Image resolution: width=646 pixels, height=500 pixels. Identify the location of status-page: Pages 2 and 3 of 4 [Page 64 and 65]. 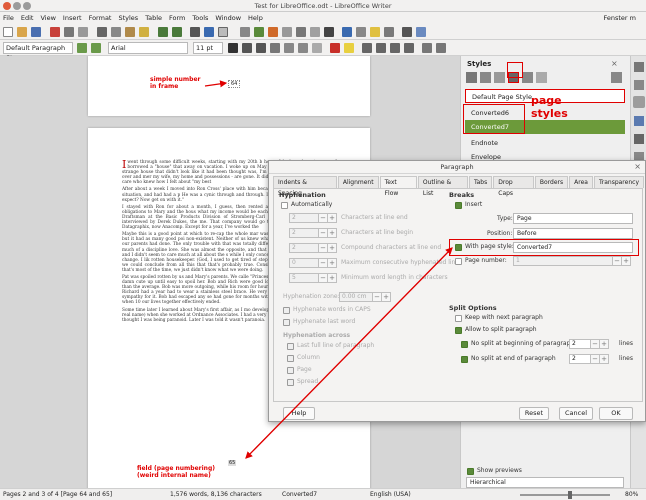
(57, 494).